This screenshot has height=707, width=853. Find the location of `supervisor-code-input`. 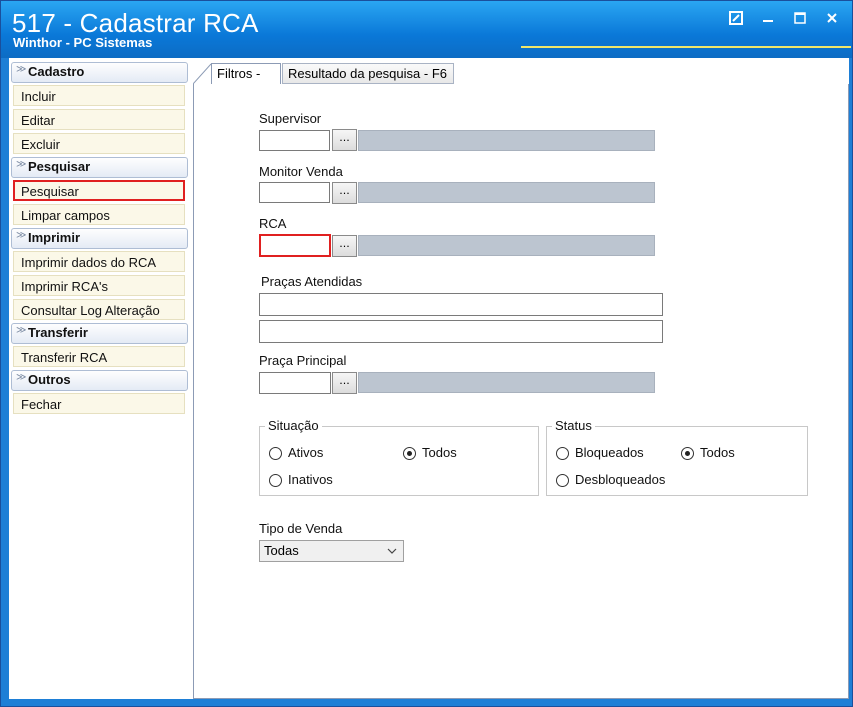

supervisor-code-input is located at coordinates (294, 140).